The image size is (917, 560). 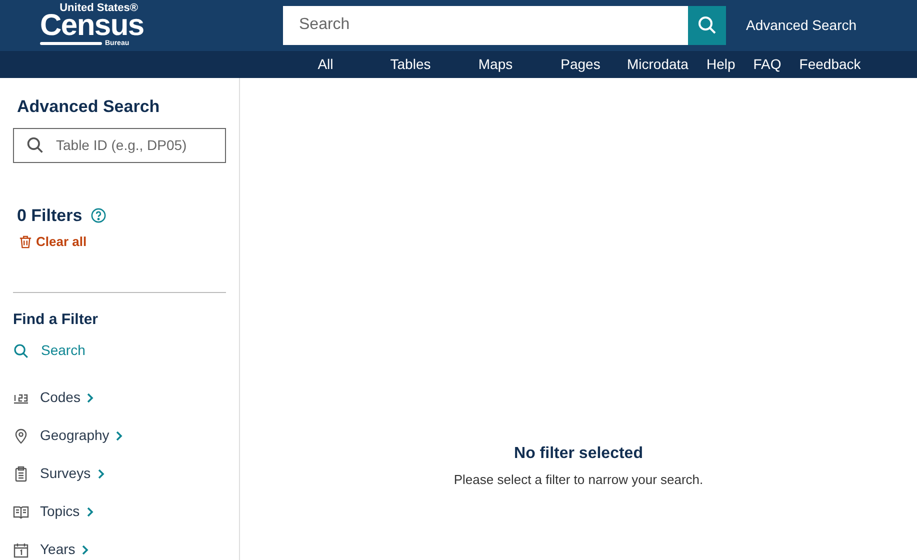 What do you see at coordinates (49, 215) in the screenshot?
I see `filters-count: 0 Filters` at bounding box center [49, 215].